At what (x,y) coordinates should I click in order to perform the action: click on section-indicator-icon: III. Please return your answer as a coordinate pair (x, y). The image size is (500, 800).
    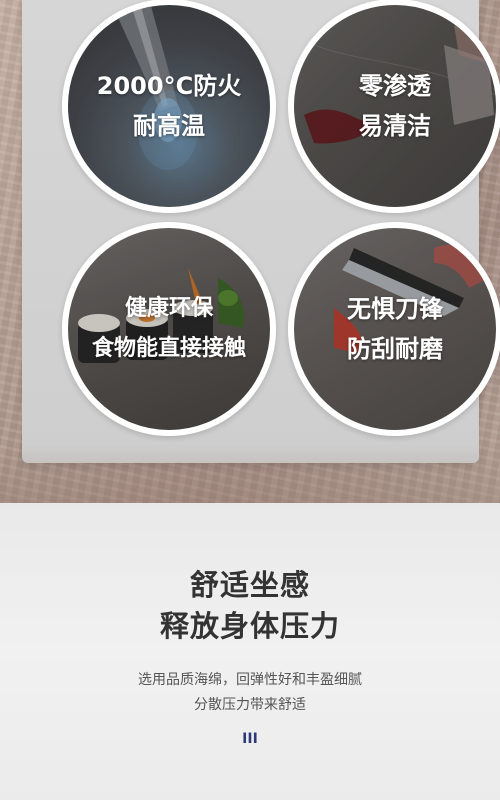
    Looking at the image, I should click on (250, 739).